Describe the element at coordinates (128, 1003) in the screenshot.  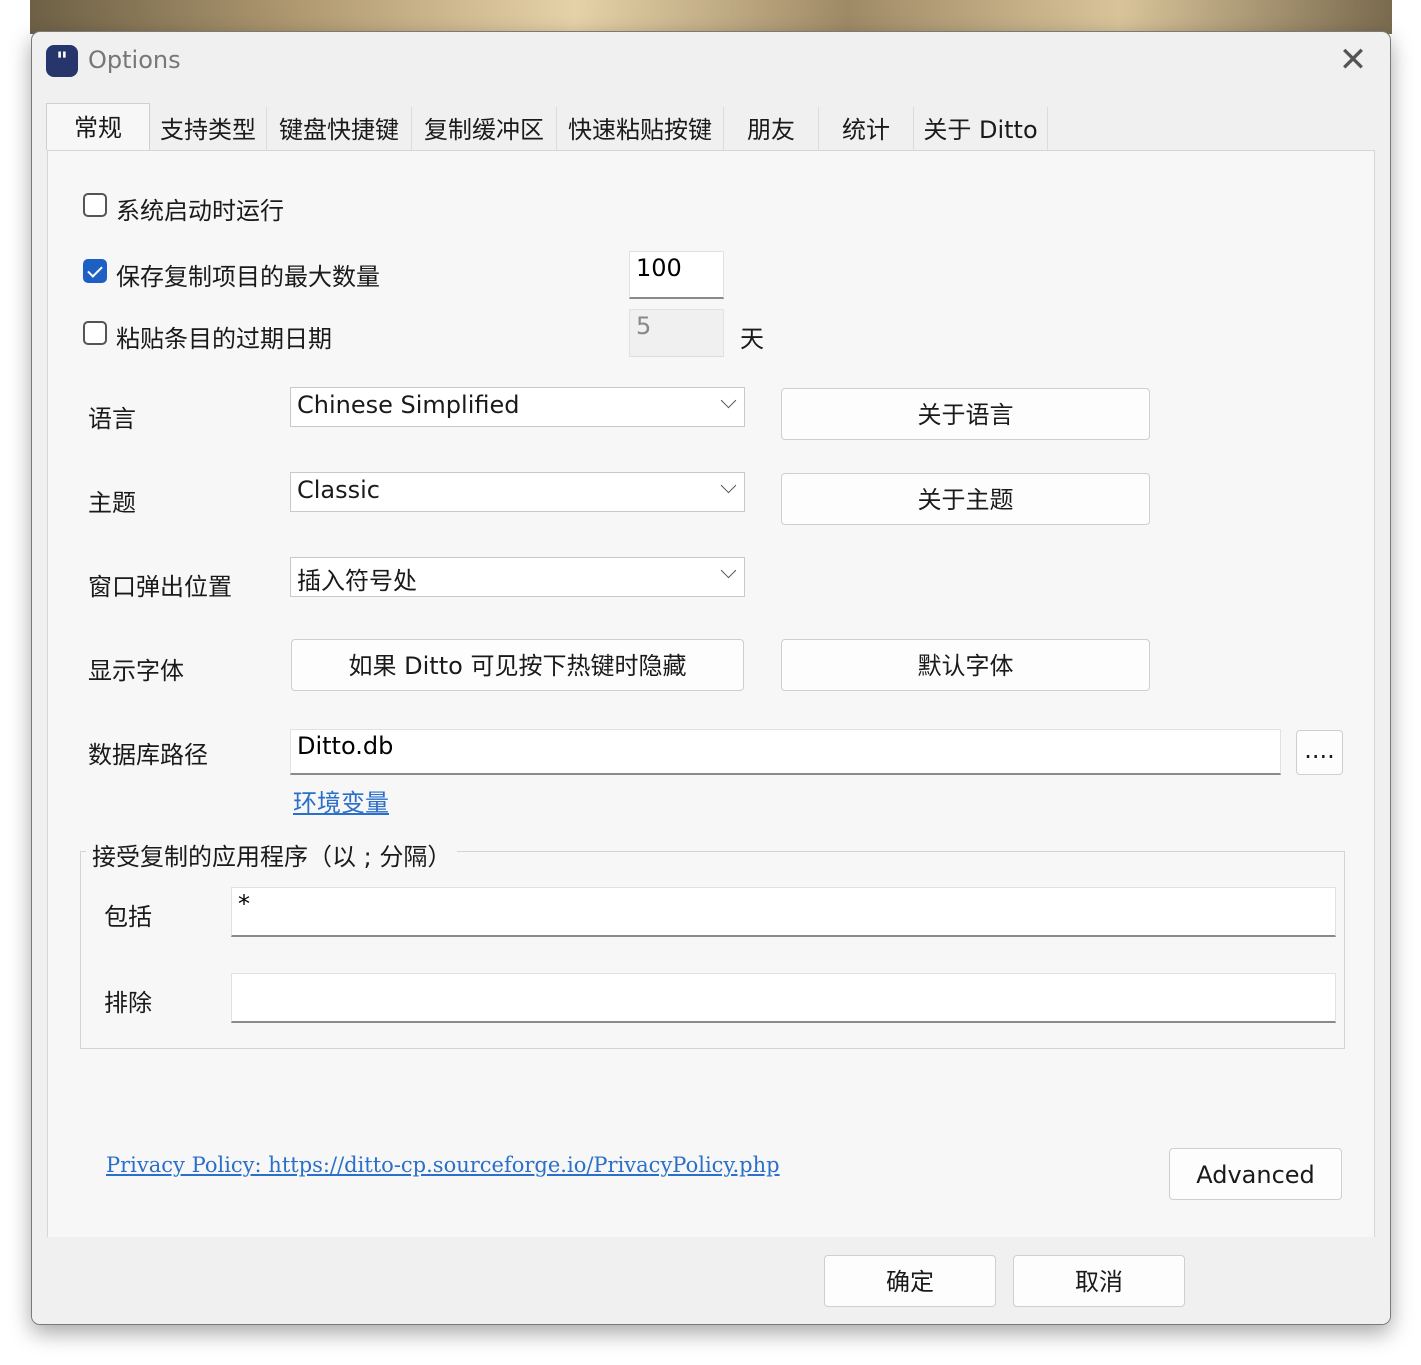
I see `exclude-label: 排除` at that location.